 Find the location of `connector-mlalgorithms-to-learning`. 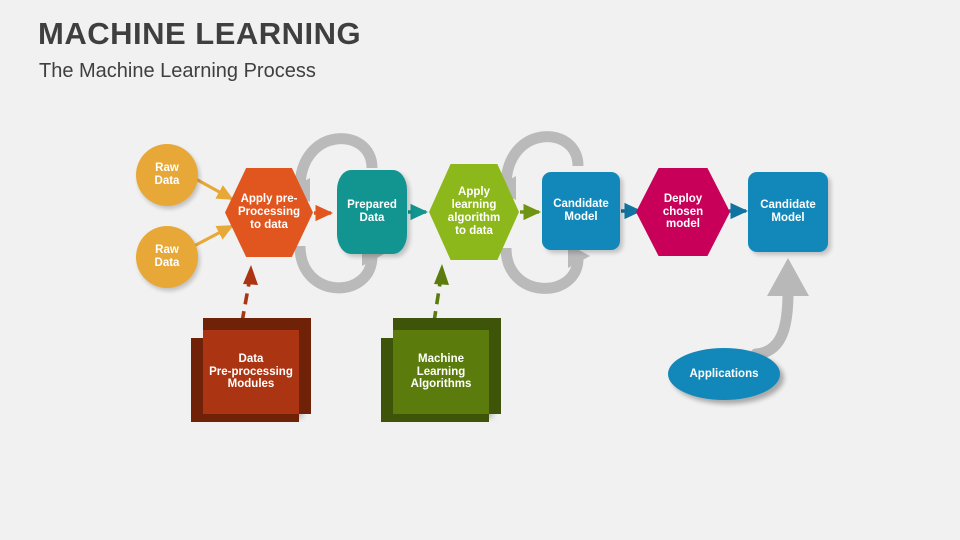

connector-mlalgorithms-to-learning is located at coordinates (440, 293).